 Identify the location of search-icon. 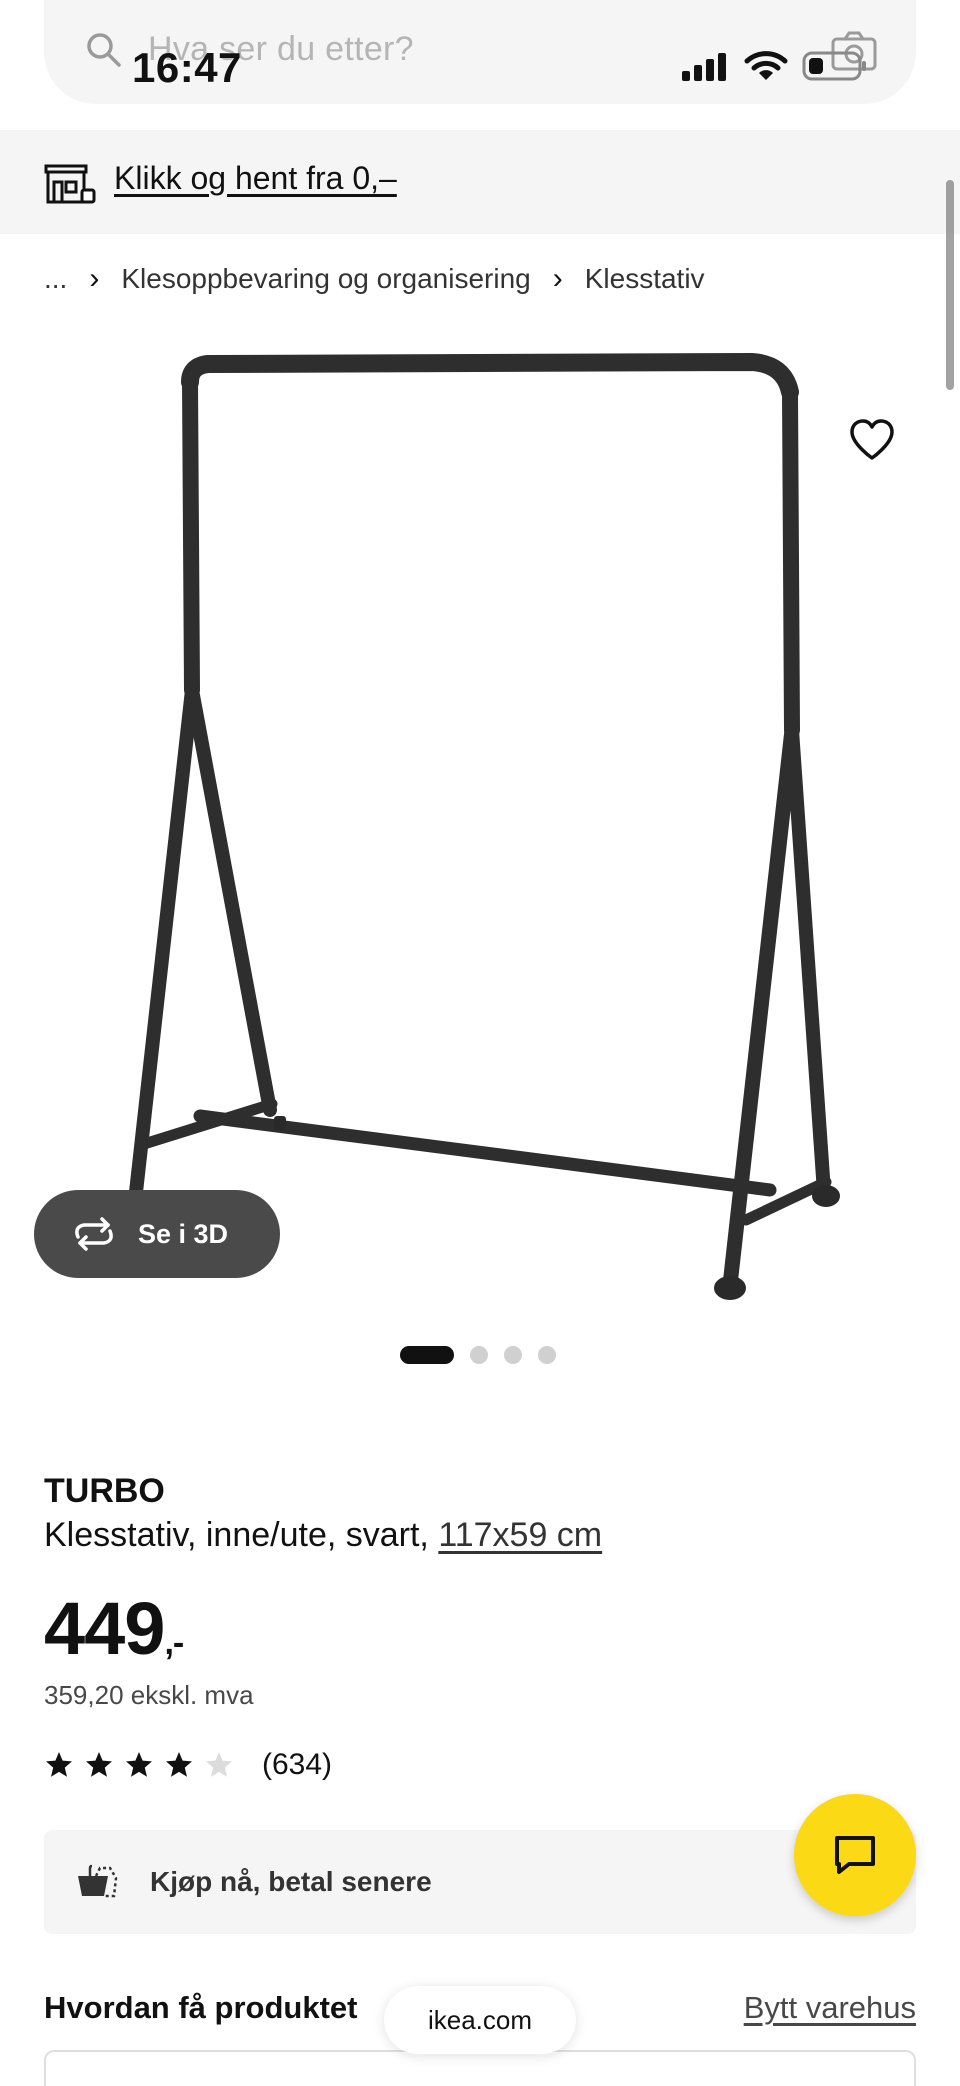
(104, 50).